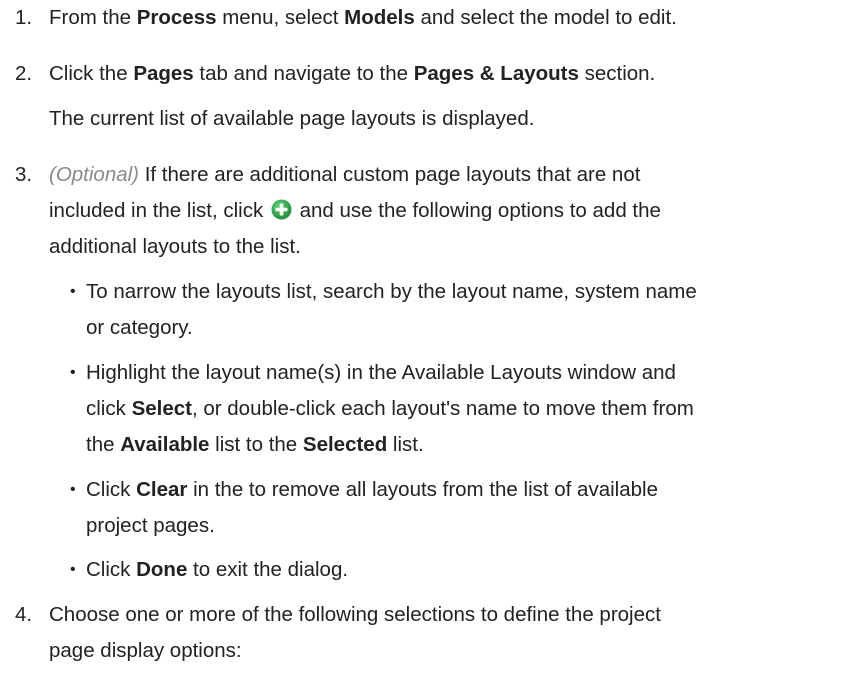 This screenshot has width=851, height=694. Describe the element at coordinates (281, 209) in the screenshot. I see `plus-circle-icon` at that location.